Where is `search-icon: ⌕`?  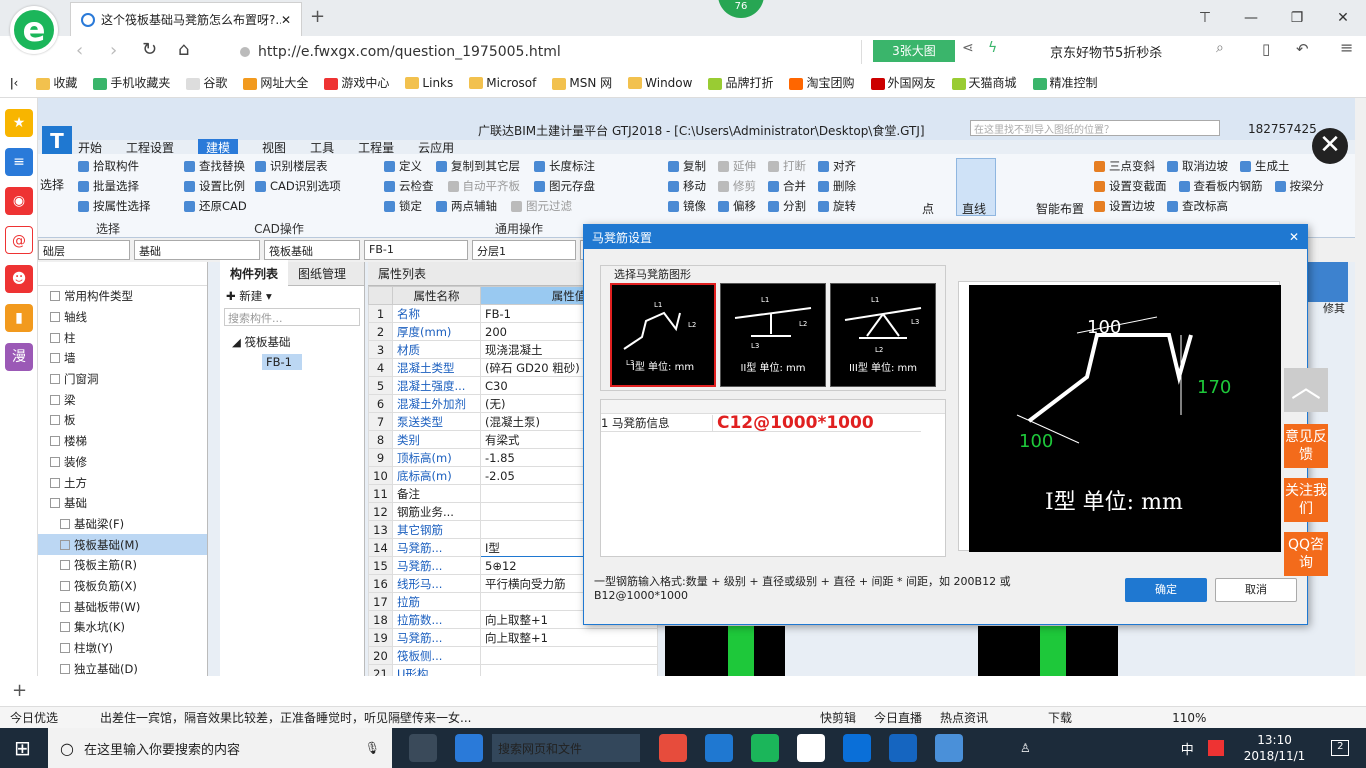 search-icon: ⌕ is located at coordinates (1220, 48).